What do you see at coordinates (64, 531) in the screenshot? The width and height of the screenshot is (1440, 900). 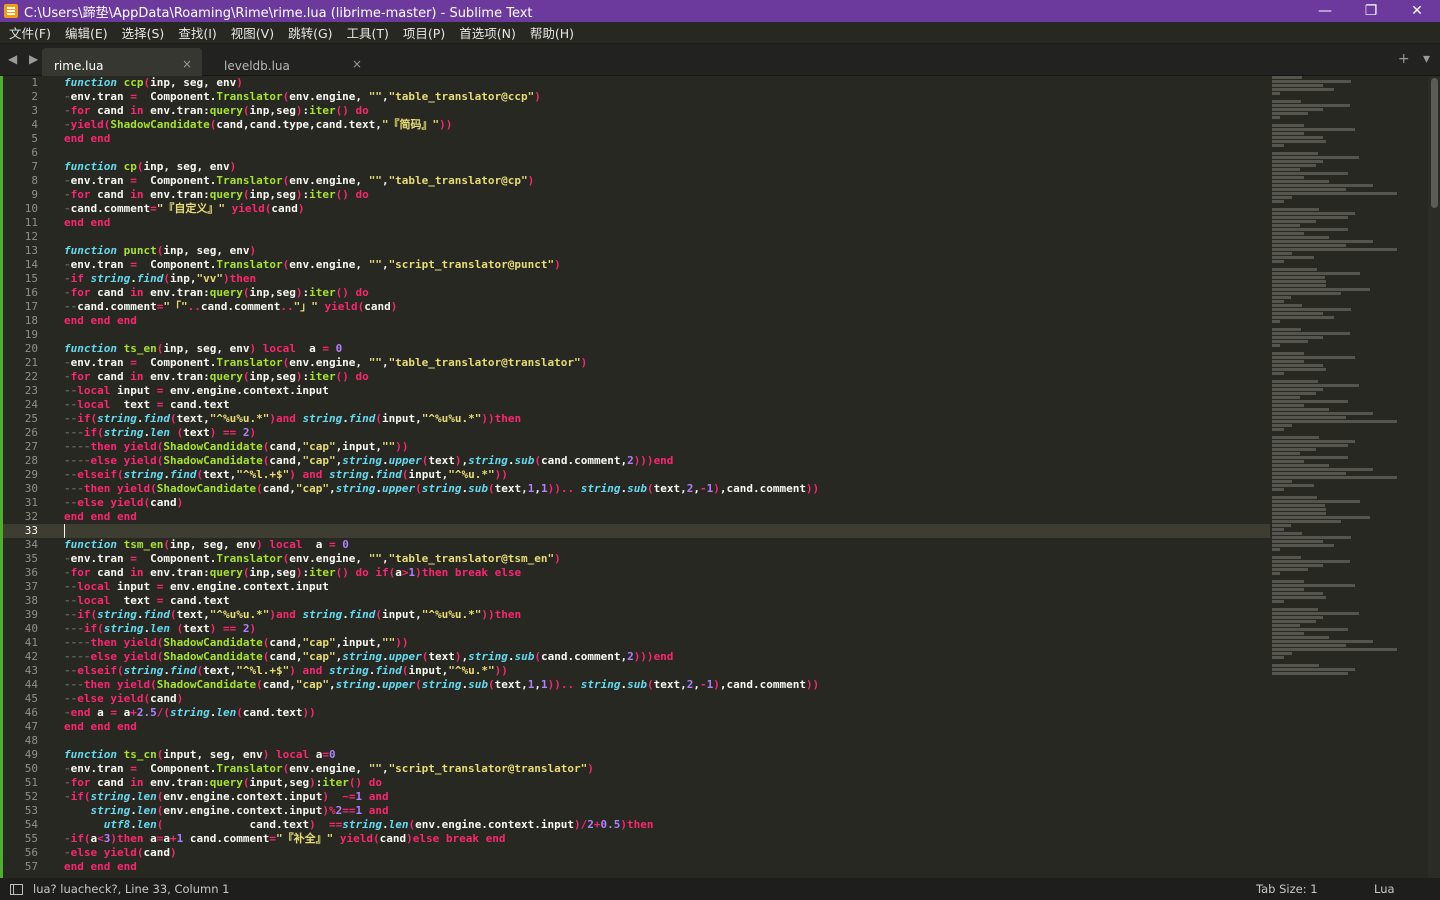 I see `text-cursor` at bounding box center [64, 531].